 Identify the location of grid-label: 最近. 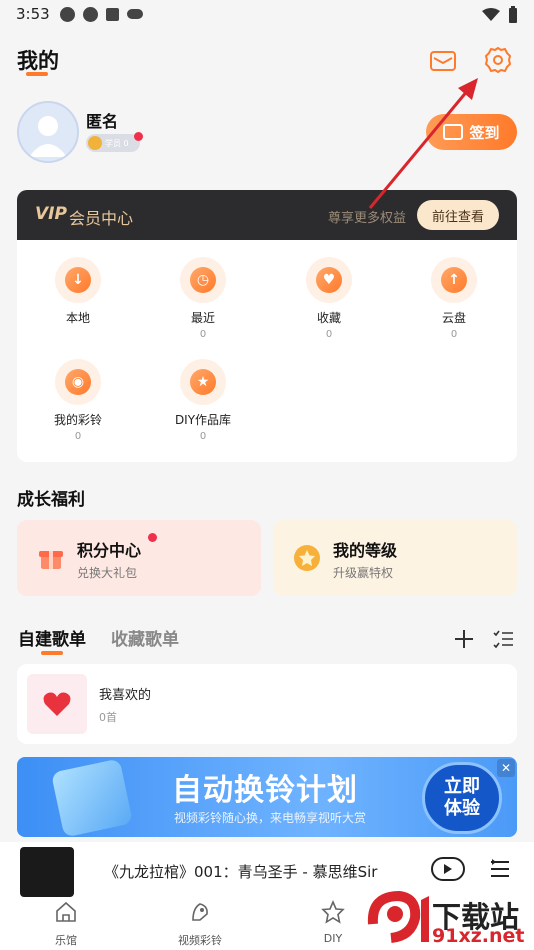
(202, 318).